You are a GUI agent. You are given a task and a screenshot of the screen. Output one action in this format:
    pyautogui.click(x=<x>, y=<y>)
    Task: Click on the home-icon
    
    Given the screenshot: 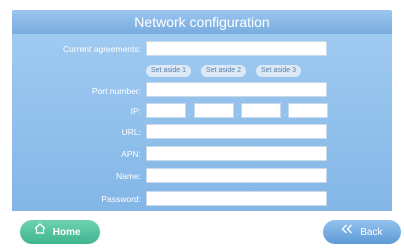 What is the action you would take?
    pyautogui.click(x=40, y=232)
    